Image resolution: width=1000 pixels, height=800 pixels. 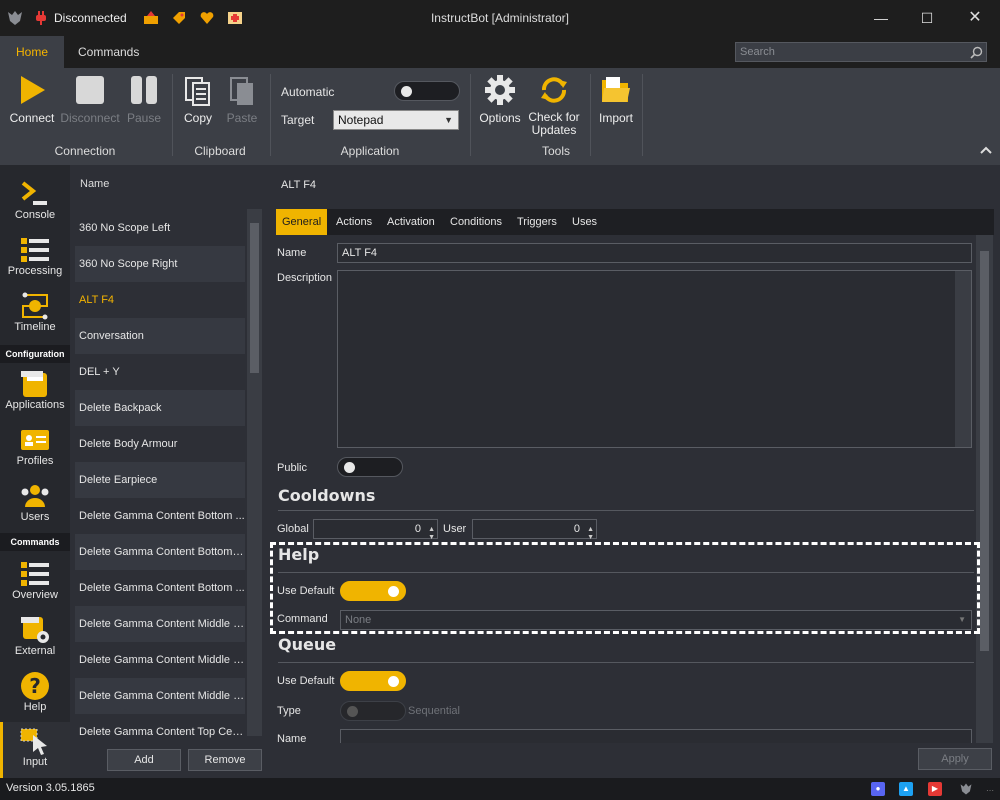 I want to click on detail-scrollbar, so click(x=984, y=489).